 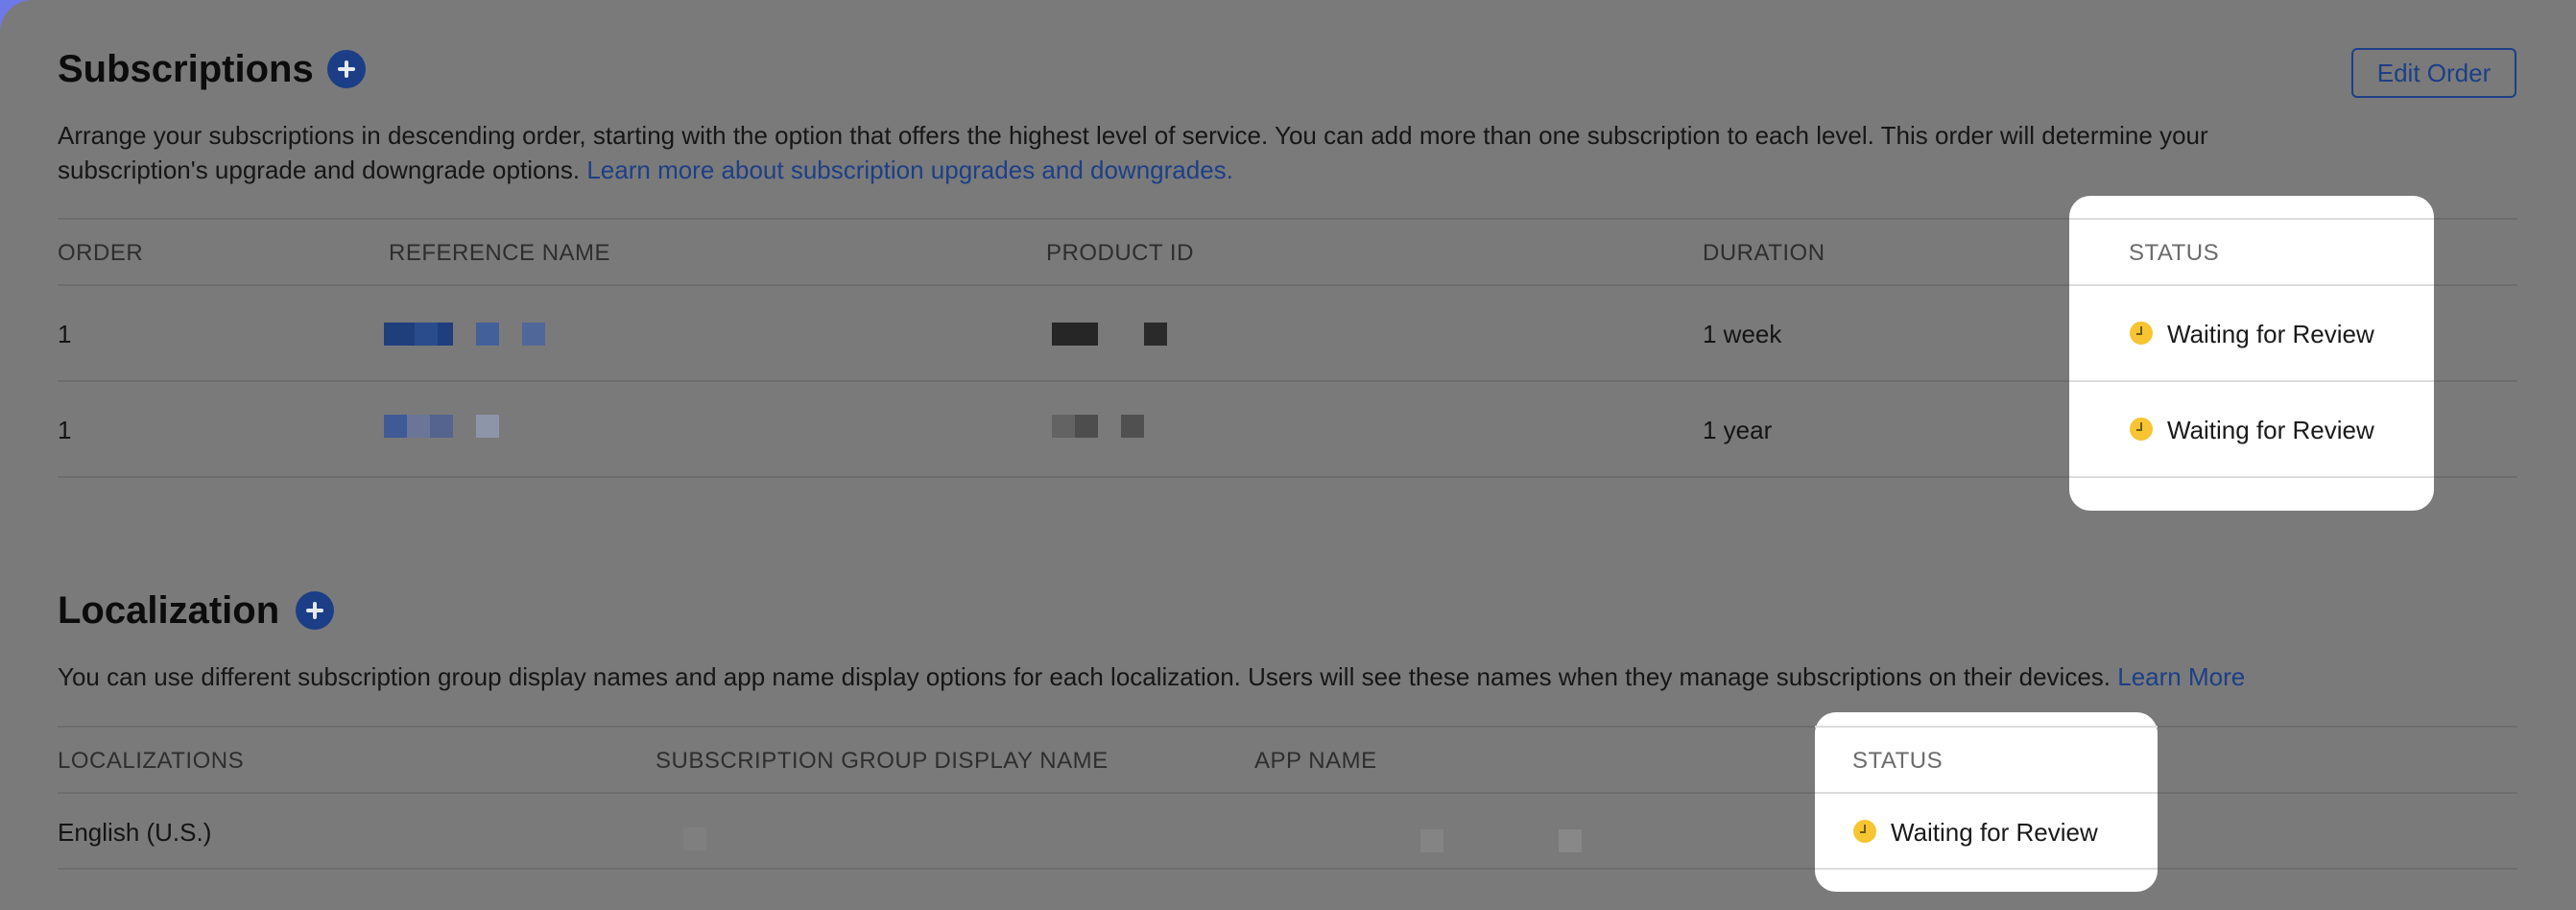 What do you see at coordinates (315, 611) in the screenshot?
I see `add-localization-button` at bounding box center [315, 611].